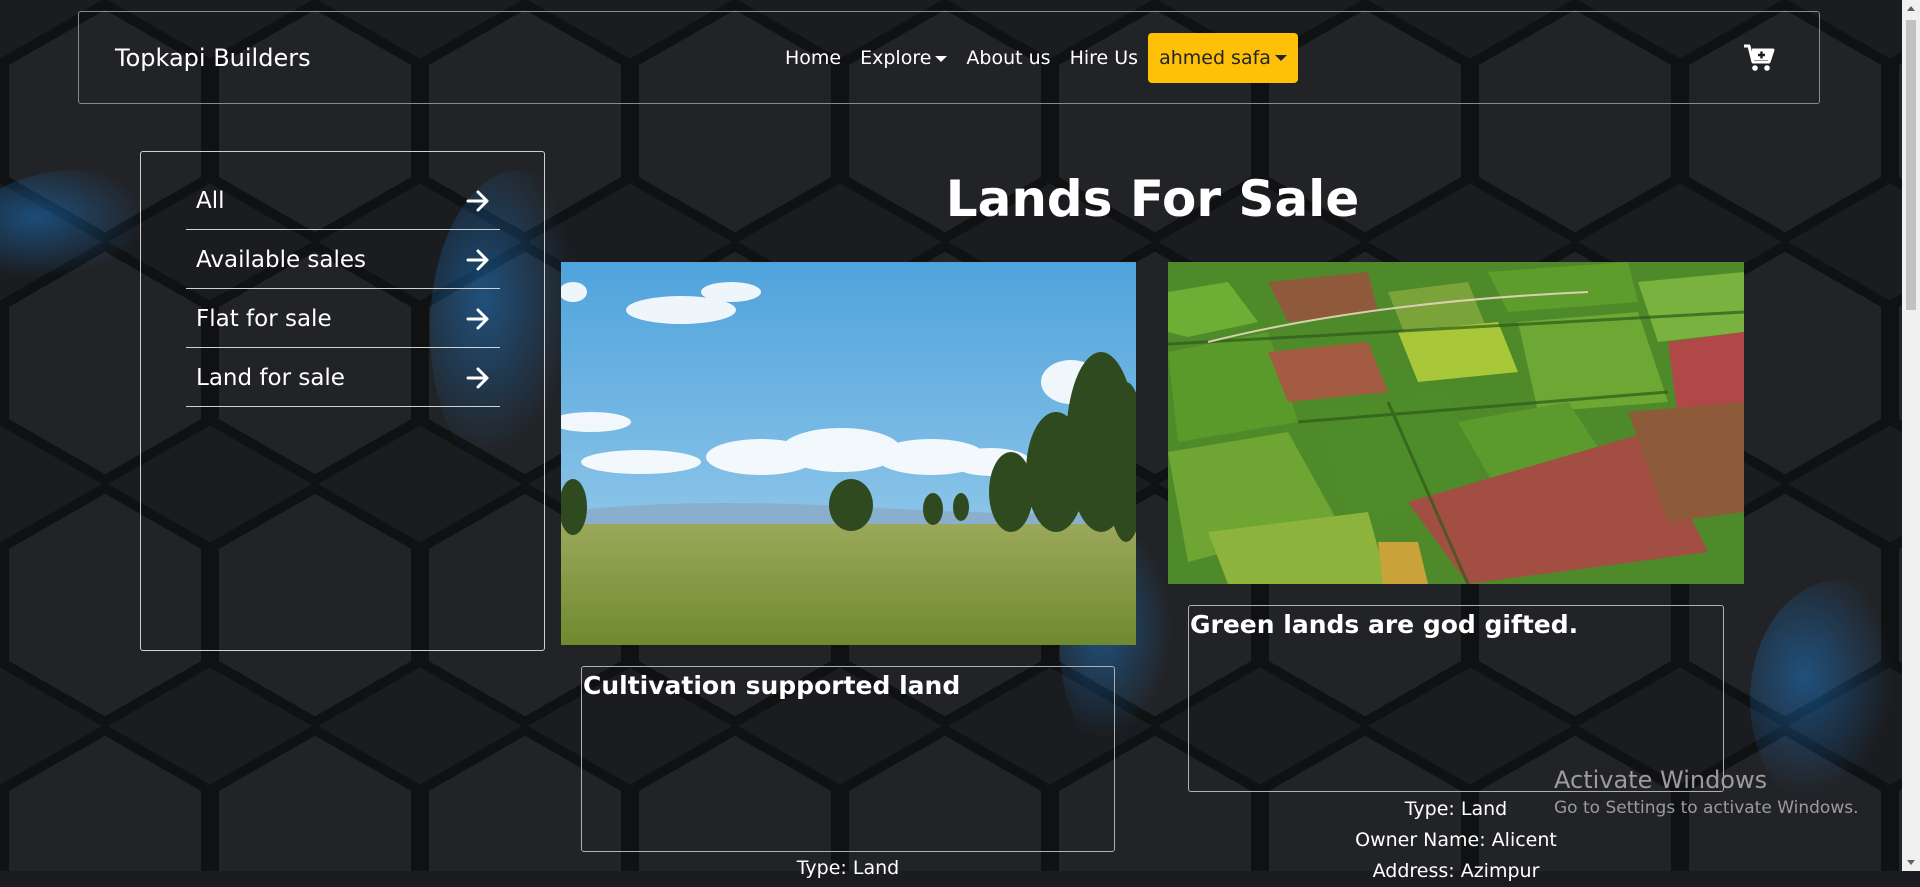 This screenshot has height=887, width=1920. I want to click on cart-plus-icon, so click(1759, 58).